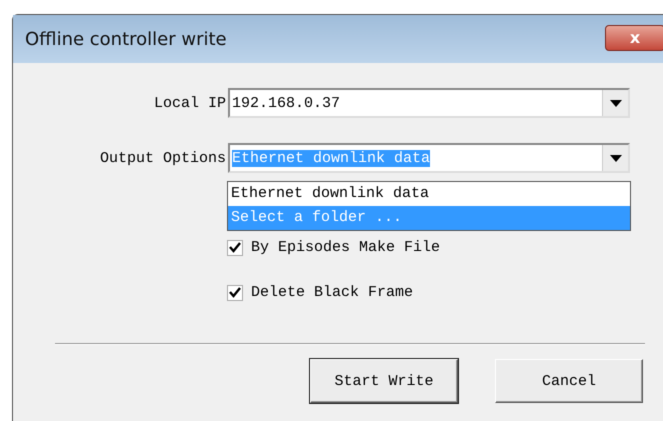 The height and width of the screenshot is (421, 663). Describe the element at coordinates (345, 247) in the screenshot. I see `checkbox-label: By Episodes Make File` at that location.